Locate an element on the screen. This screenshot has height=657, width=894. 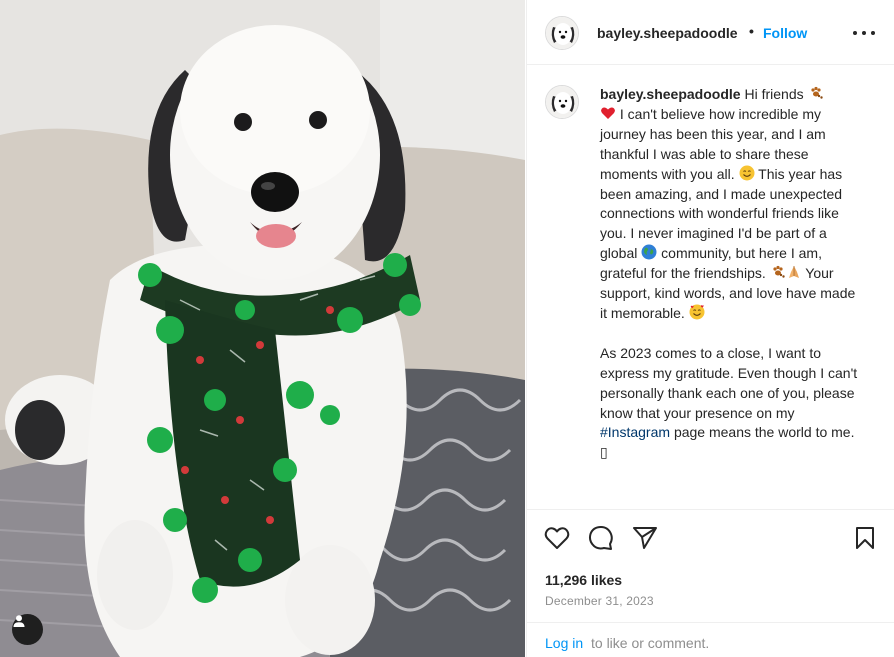
save-button is located at coordinates (865, 538).